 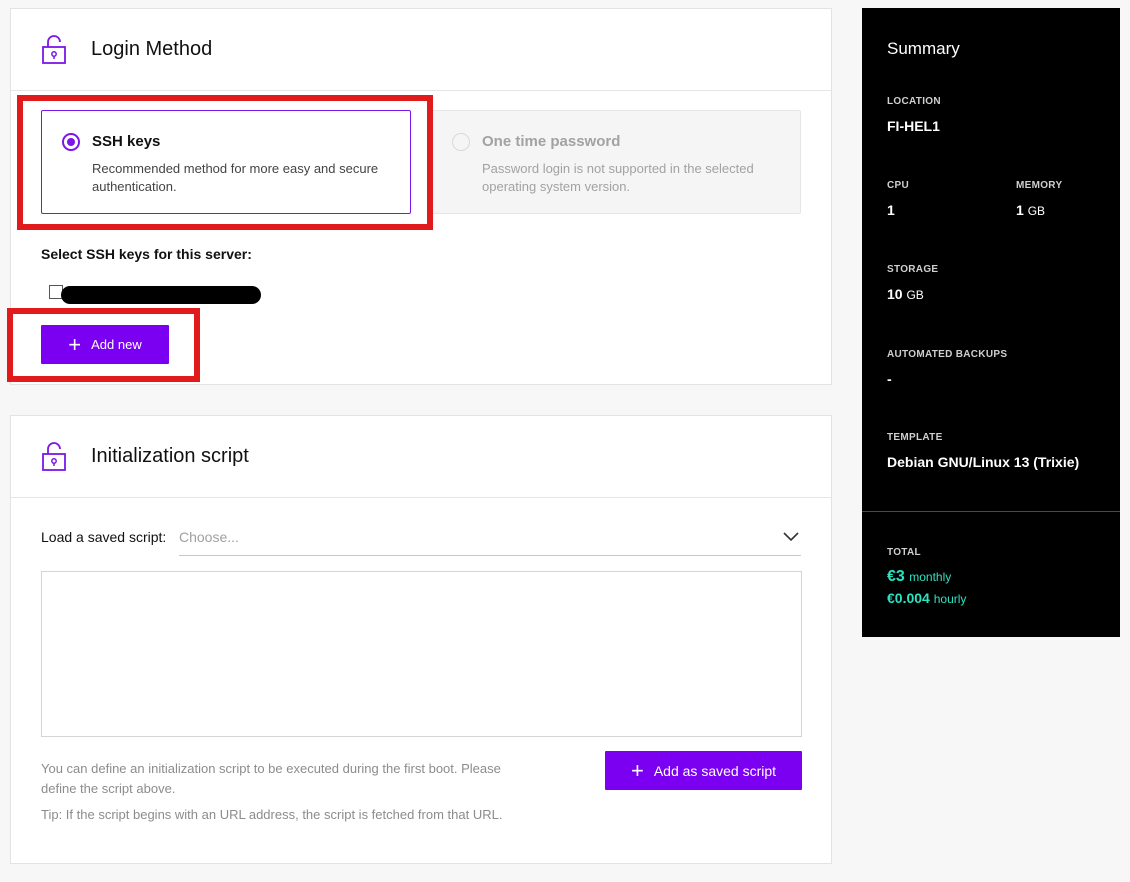 I want to click on summary-title: Summary, so click(x=923, y=48).